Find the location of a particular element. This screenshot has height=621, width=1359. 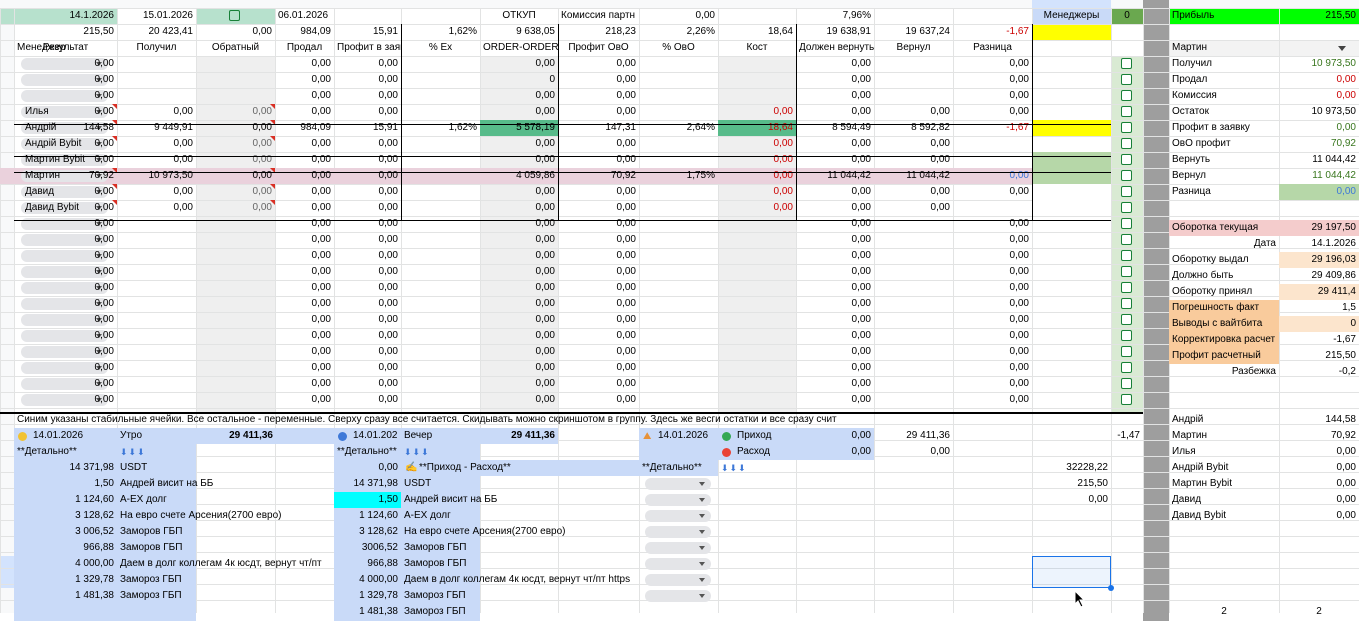

arrow-icons: ⬇⬇⬇ is located at coordinates (757, 468).